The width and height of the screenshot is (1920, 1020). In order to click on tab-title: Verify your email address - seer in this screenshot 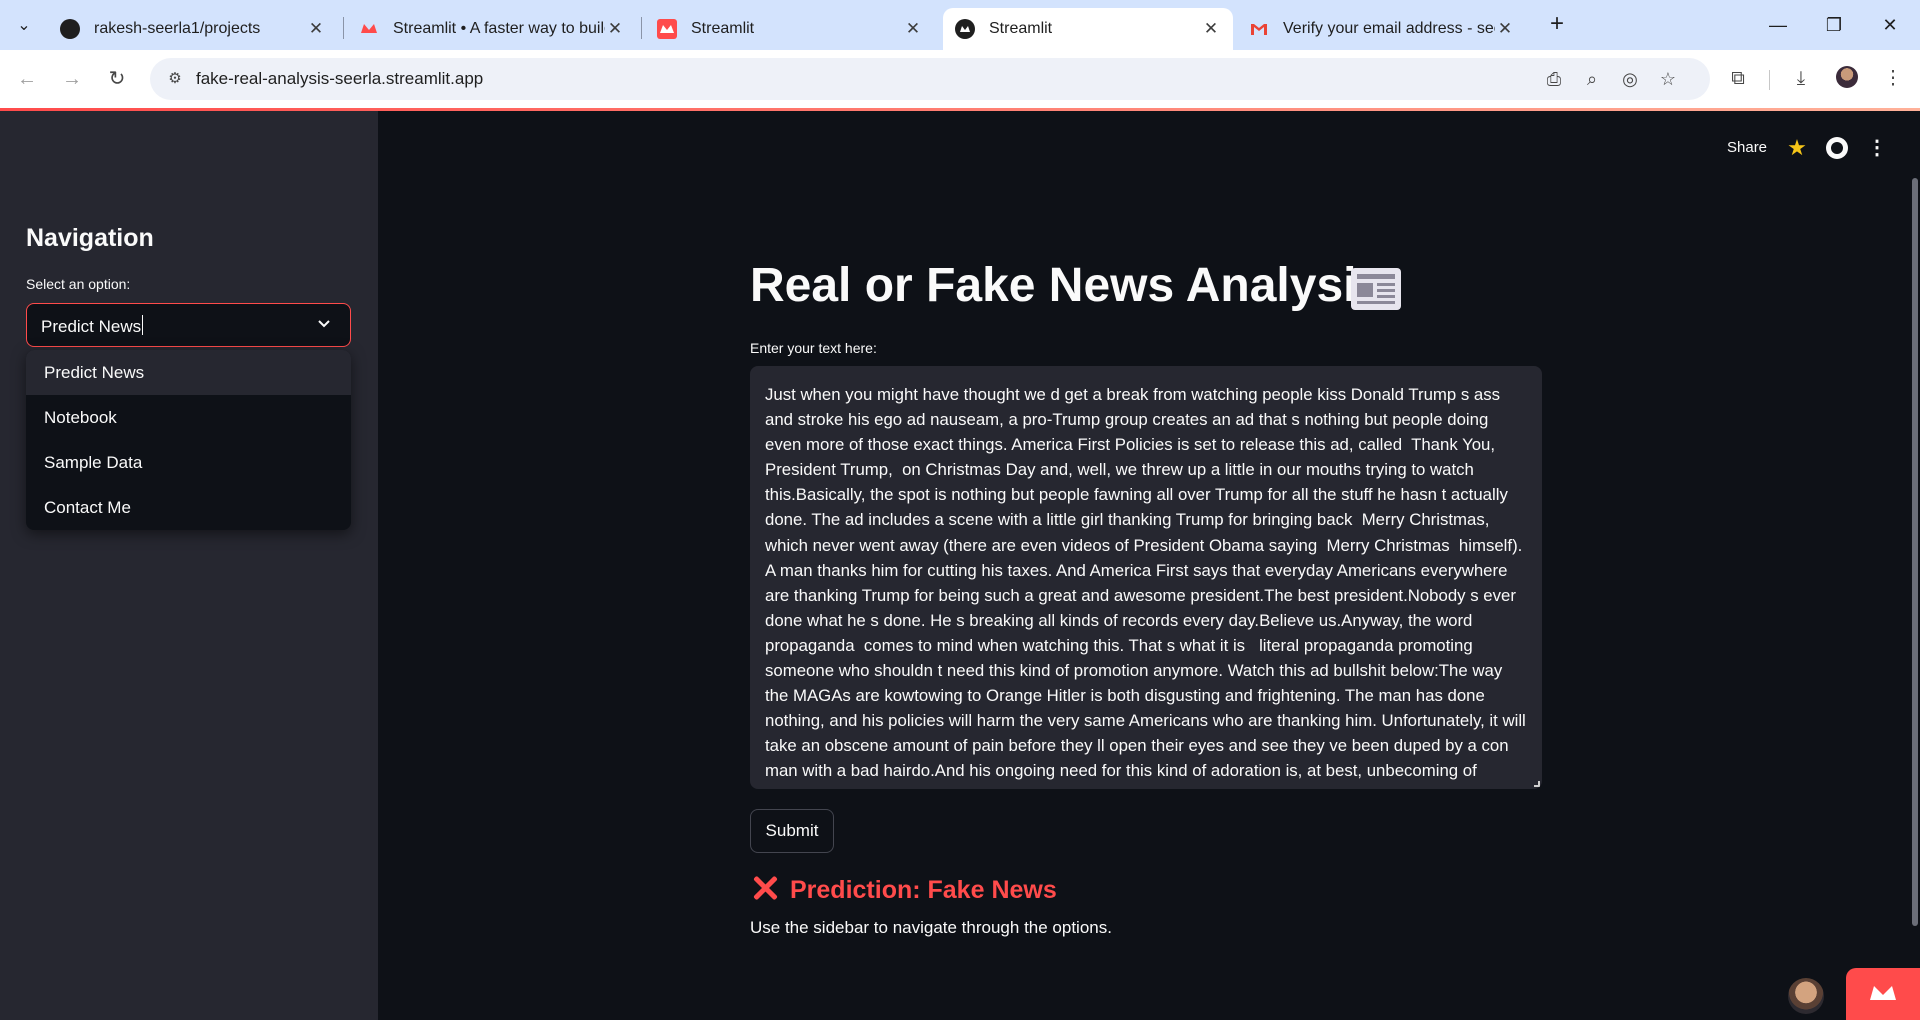, I will do `click(1389, 28)`.